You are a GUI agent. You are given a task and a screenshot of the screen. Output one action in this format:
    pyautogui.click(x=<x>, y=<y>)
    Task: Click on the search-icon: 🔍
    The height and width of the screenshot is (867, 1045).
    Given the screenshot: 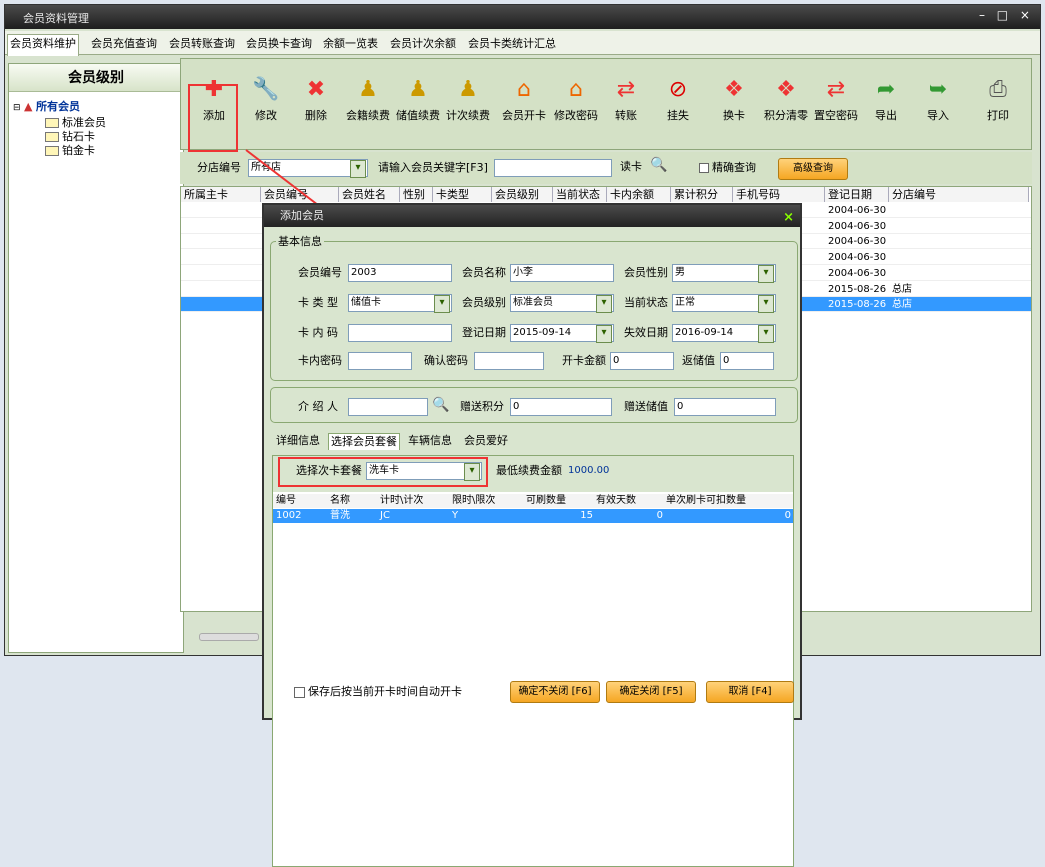 What is the action you would take?
    pyautogui.click(x=440, y=405)
    